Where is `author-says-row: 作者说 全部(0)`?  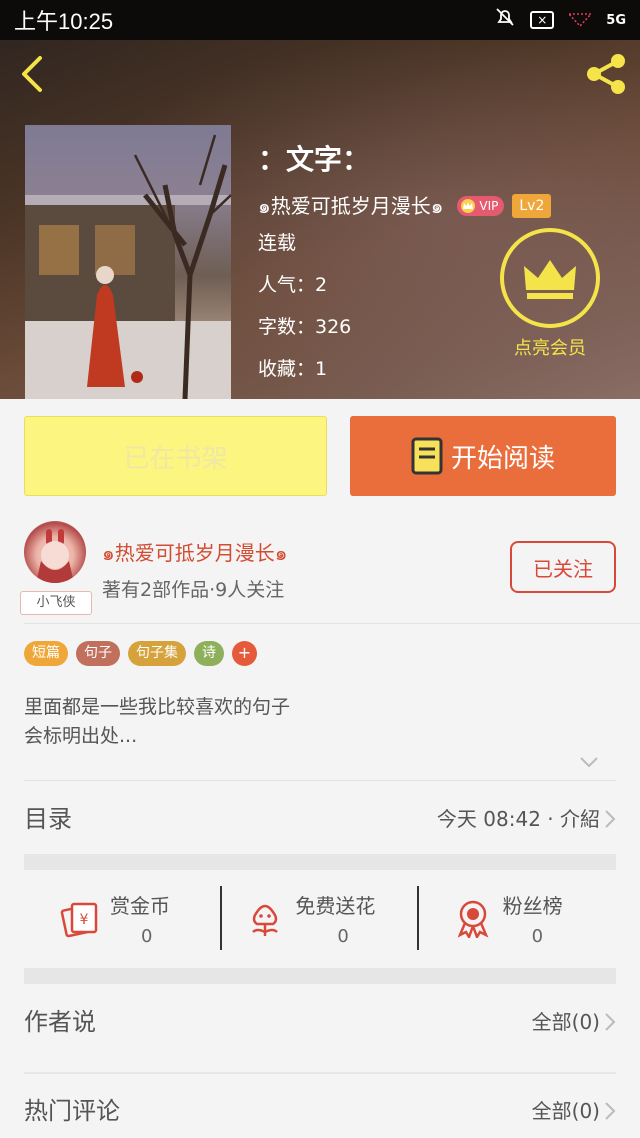 author-says-row: 作者说 全部(0) is located at coordinates (320, 1022).